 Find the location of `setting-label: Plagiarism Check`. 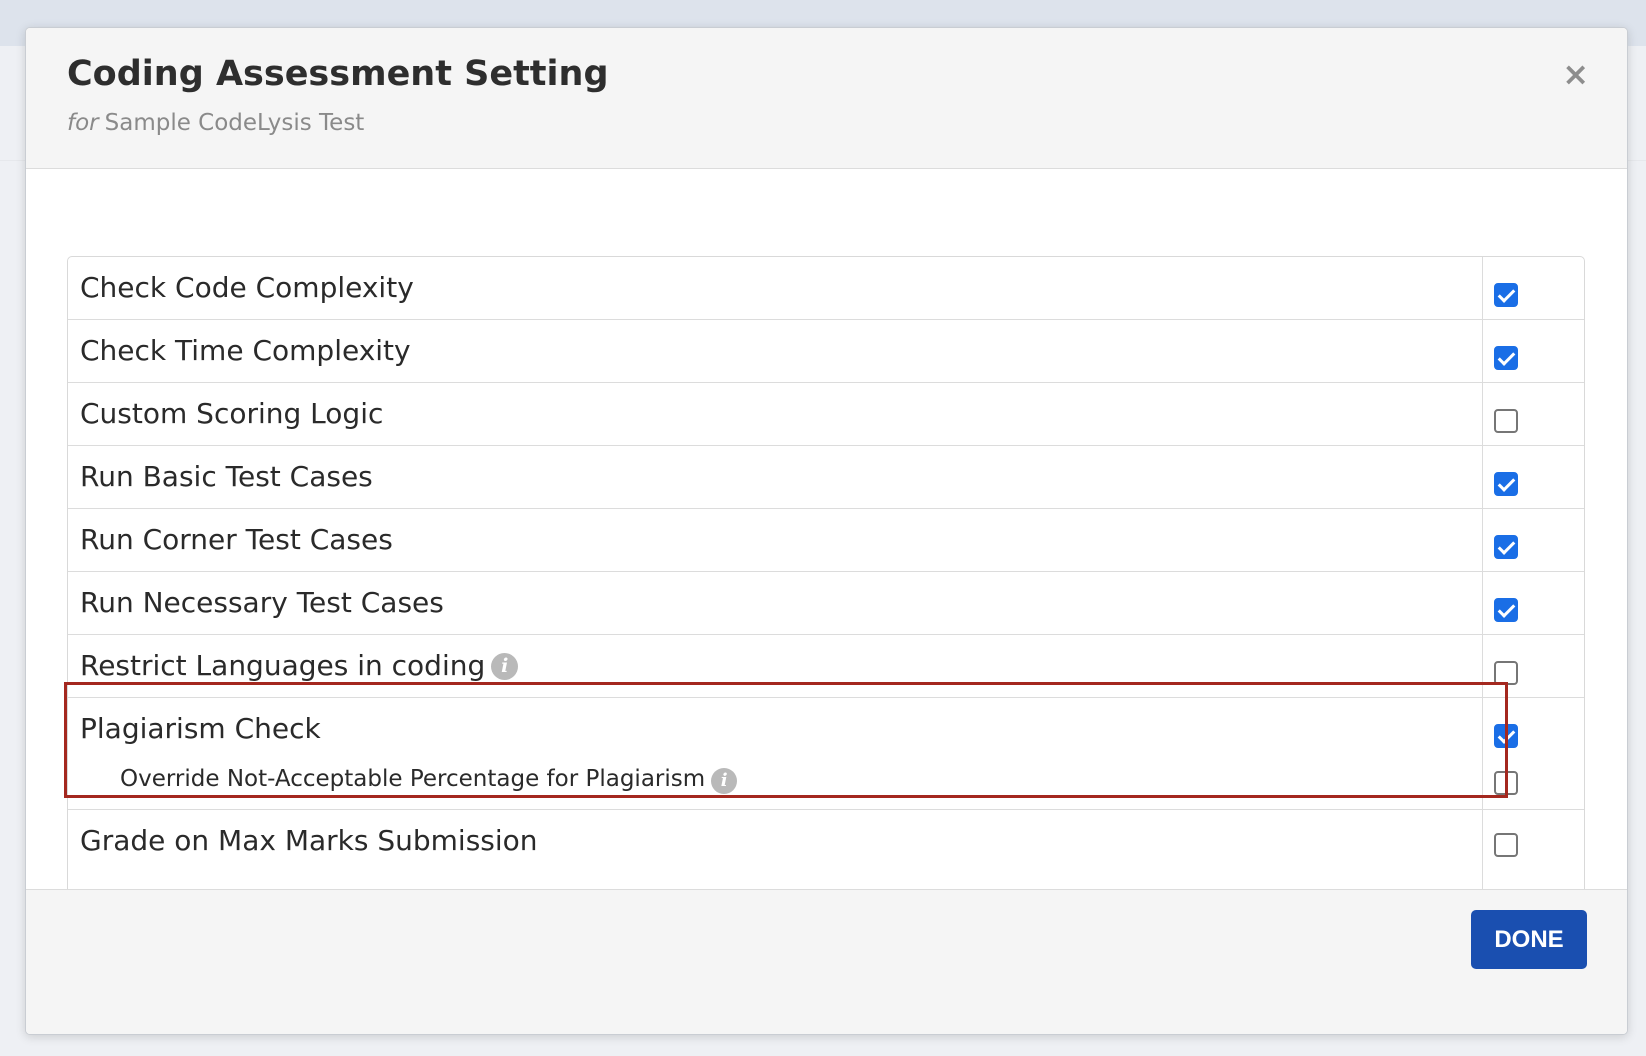

setting-label: Plagiarism Check is located at coordinates (200, 728).